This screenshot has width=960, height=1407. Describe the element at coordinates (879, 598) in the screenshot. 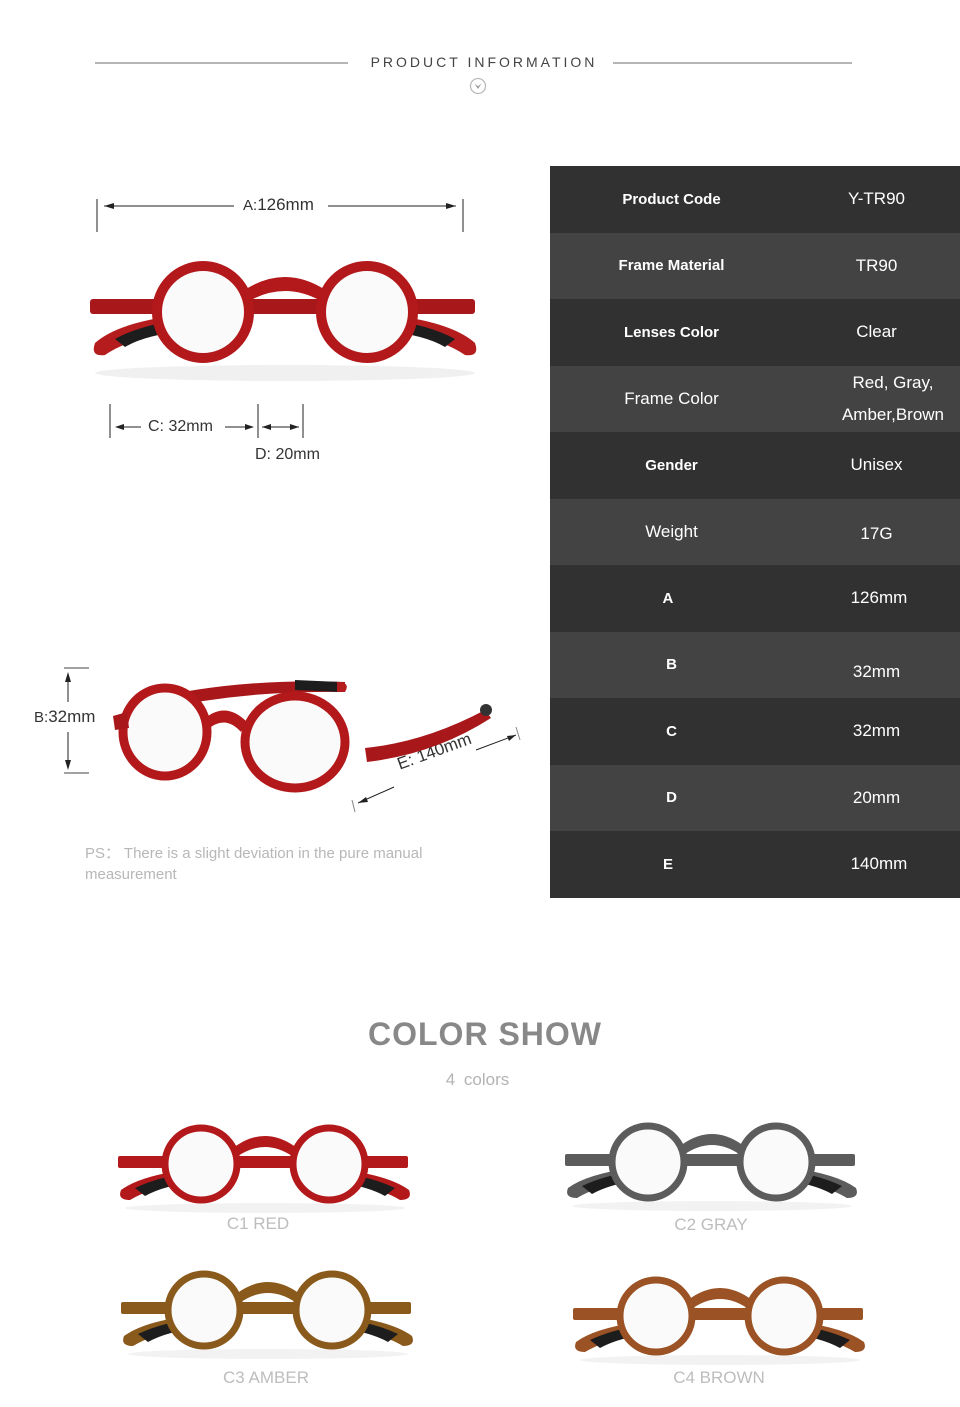

I see `spec-value: 126mm` at that location.